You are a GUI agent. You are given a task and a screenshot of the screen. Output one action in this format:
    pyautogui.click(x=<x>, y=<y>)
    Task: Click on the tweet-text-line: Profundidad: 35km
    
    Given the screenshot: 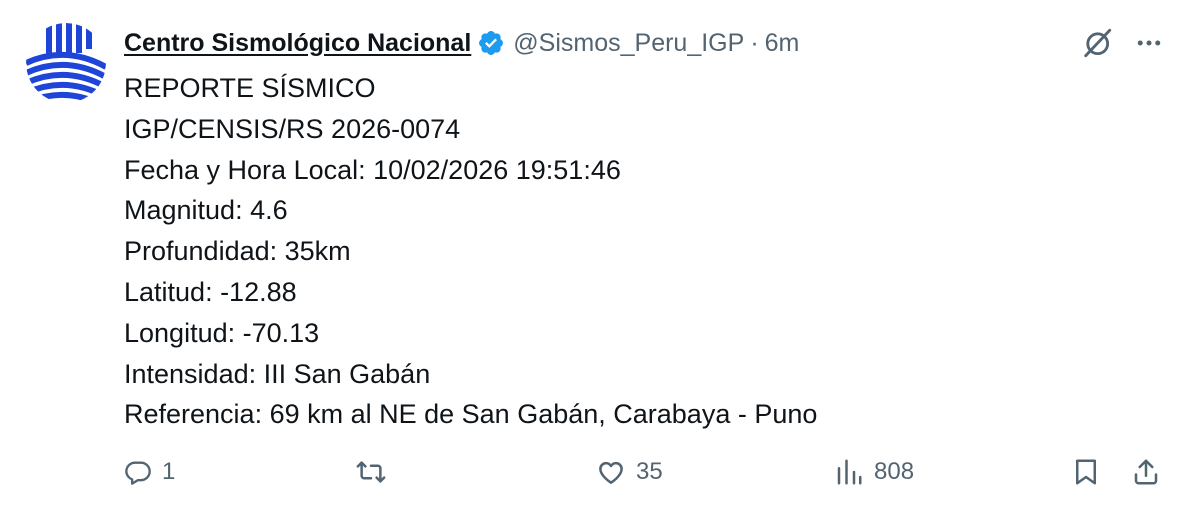 What is the action you would take?
    pyautogui.click(x=237, y=251)
    